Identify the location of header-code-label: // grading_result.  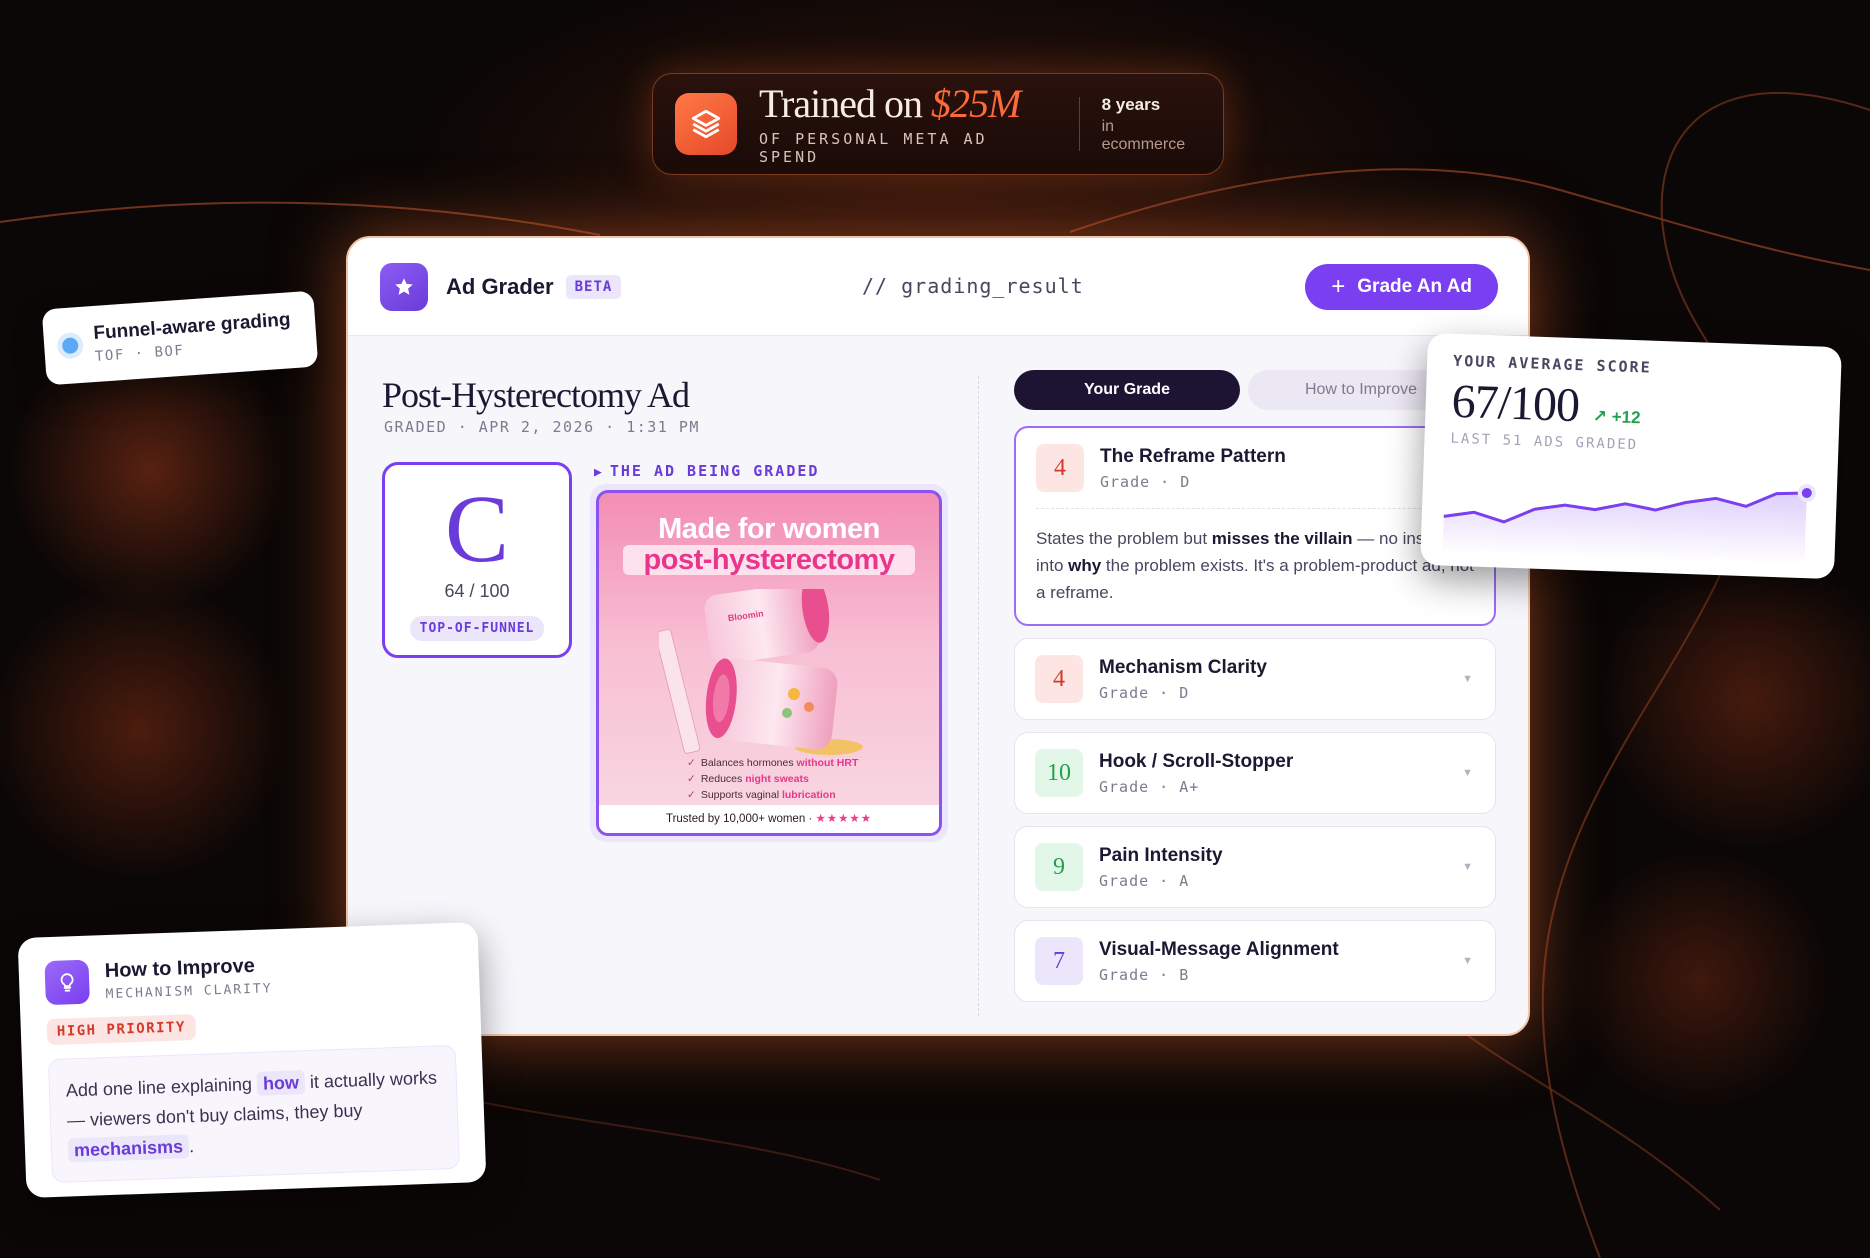
(973, 286).